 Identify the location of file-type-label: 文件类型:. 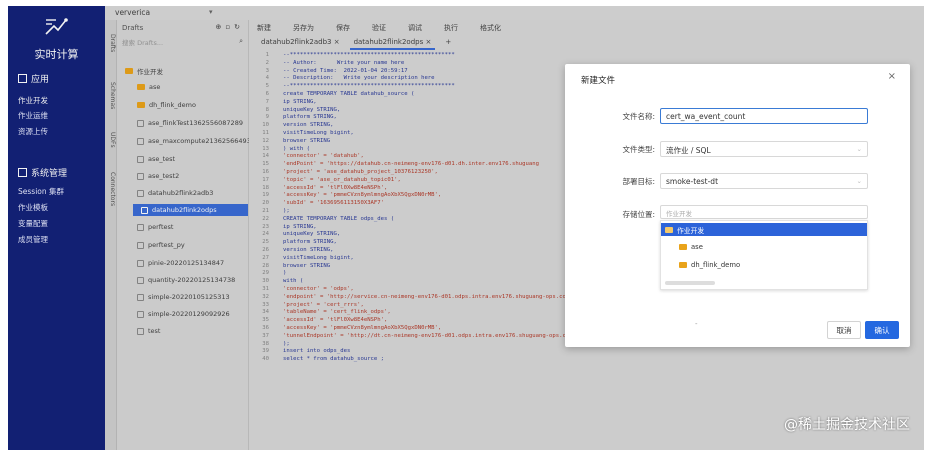
(638, 149).